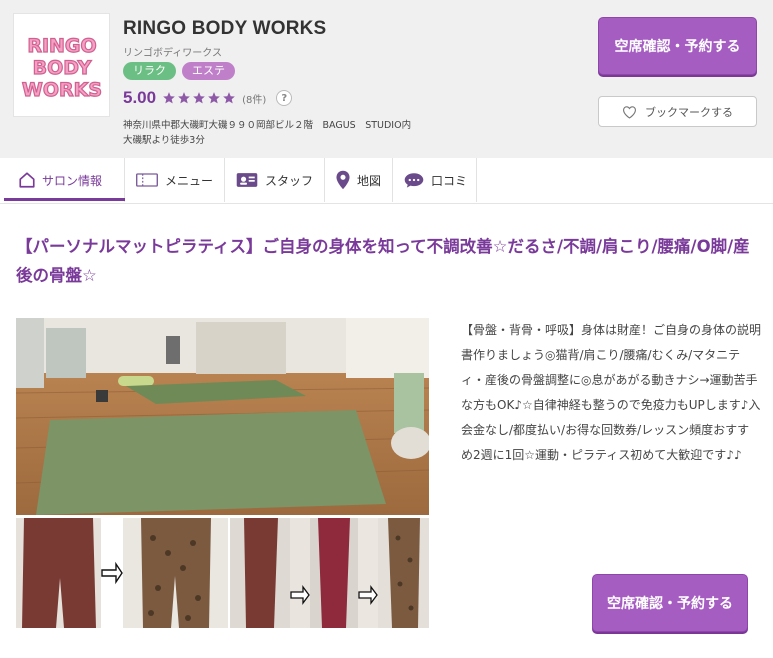 The width and height of the screenshot is (773, 658). I want to click on tag-relax: リラク, so click(149, 71).